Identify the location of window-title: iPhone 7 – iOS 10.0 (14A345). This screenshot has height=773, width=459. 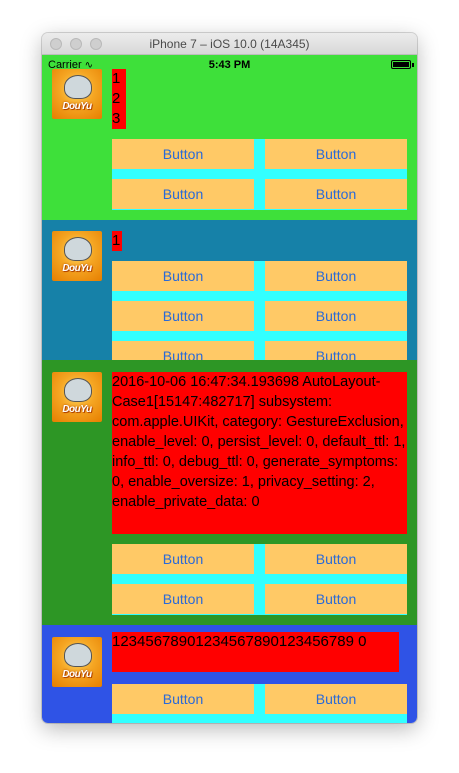
(229, 44).